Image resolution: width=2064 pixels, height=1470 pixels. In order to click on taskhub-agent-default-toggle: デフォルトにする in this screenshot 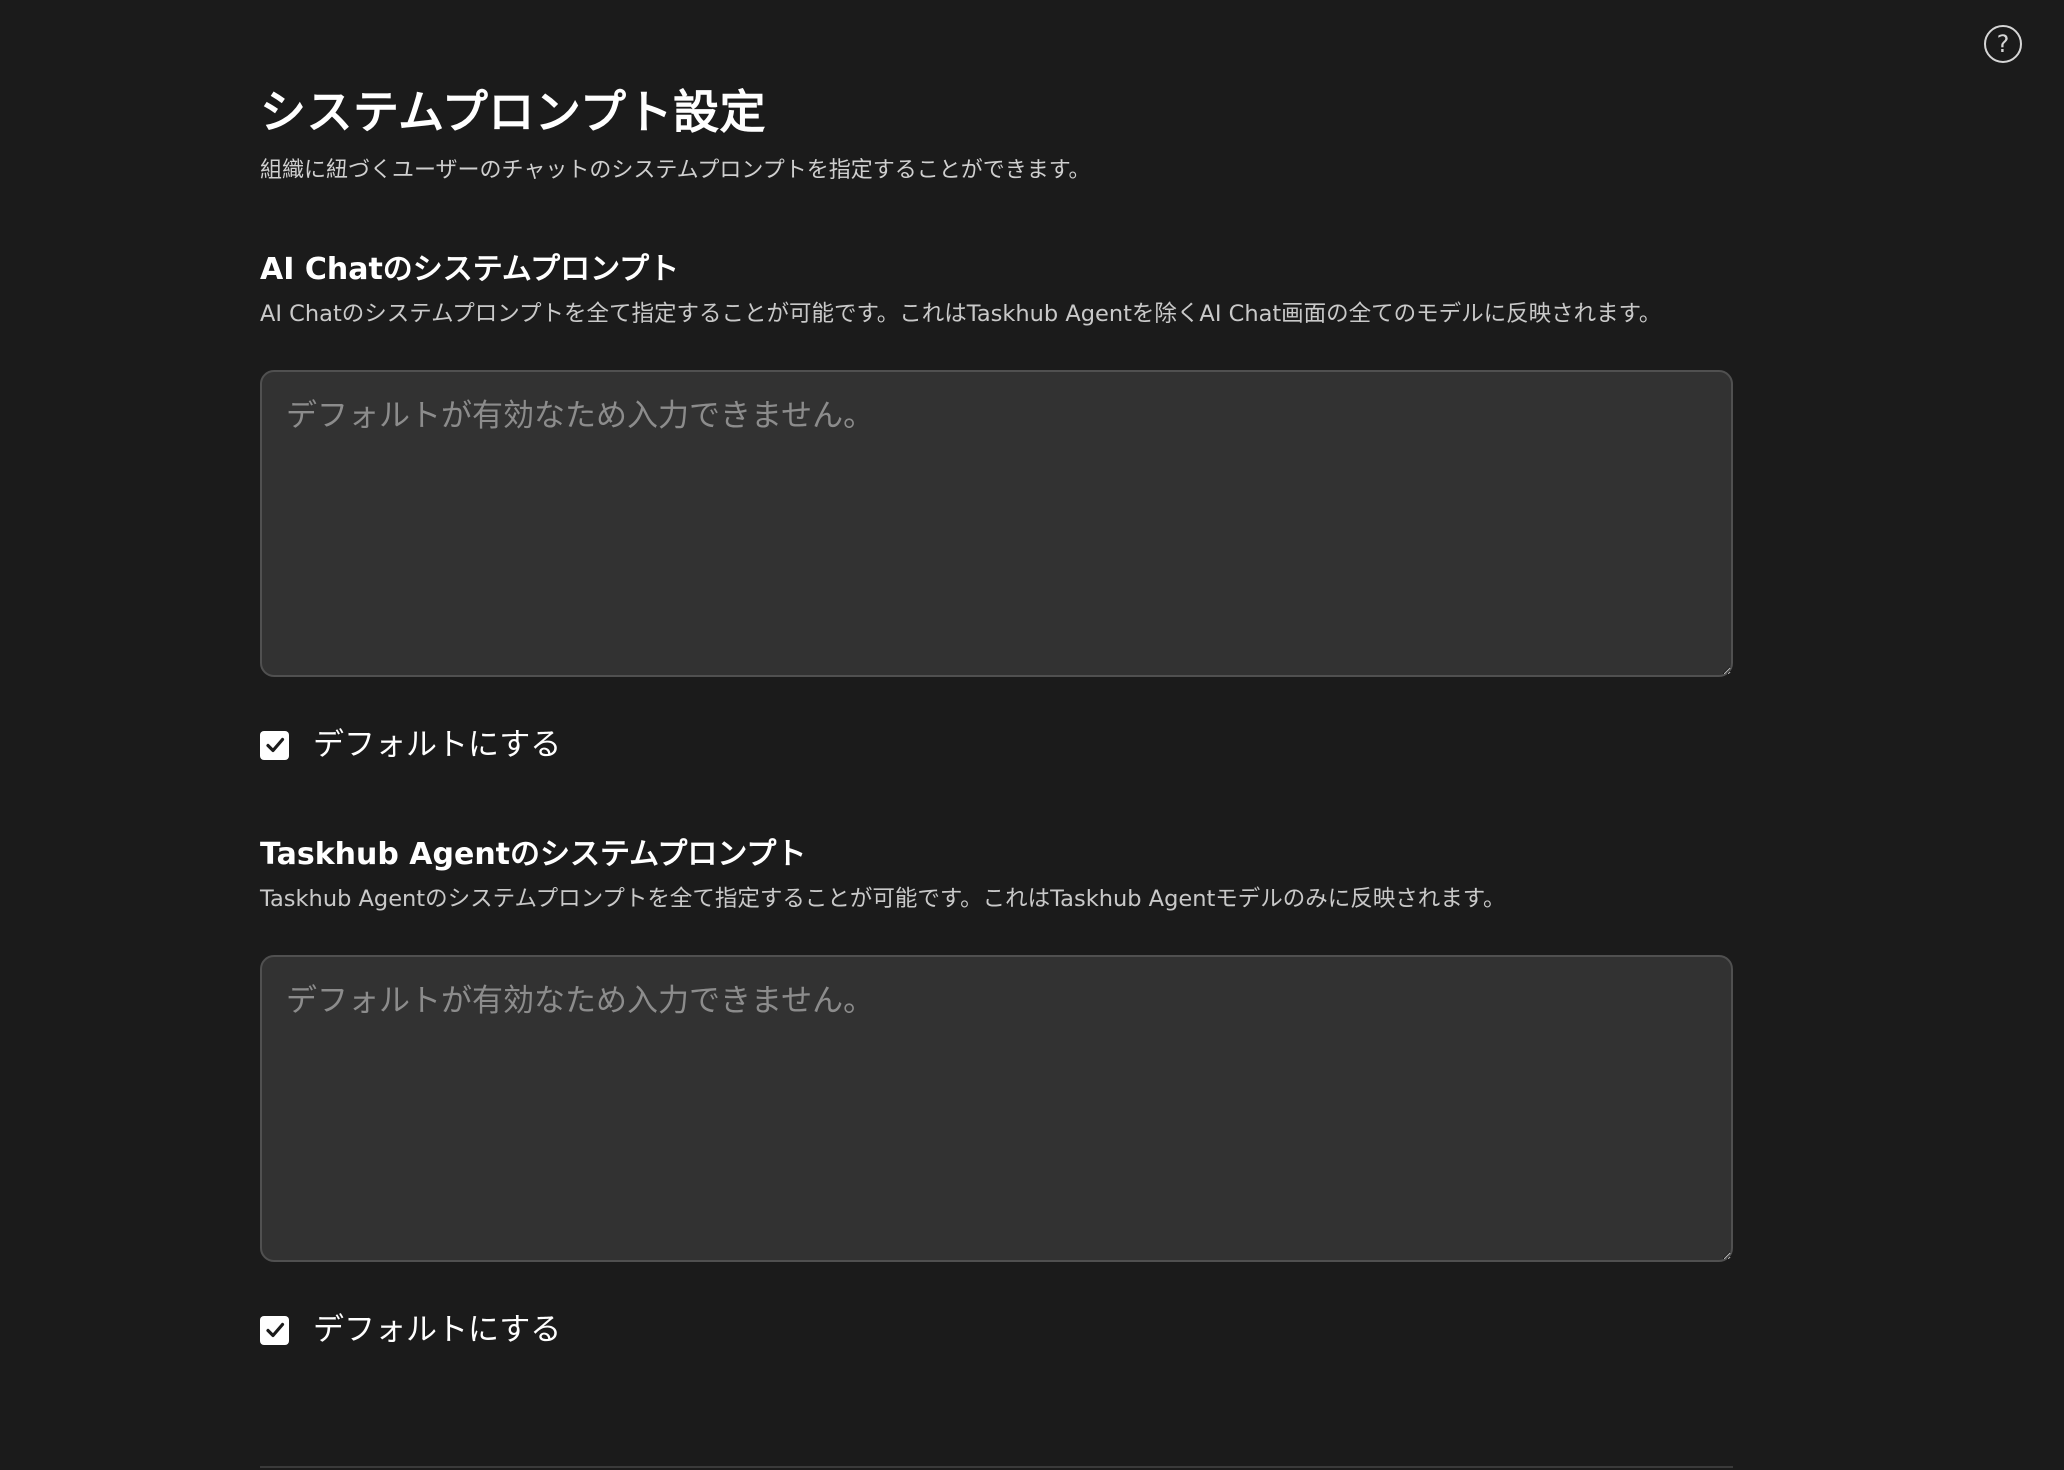, I will do `click(996, 1330)`.